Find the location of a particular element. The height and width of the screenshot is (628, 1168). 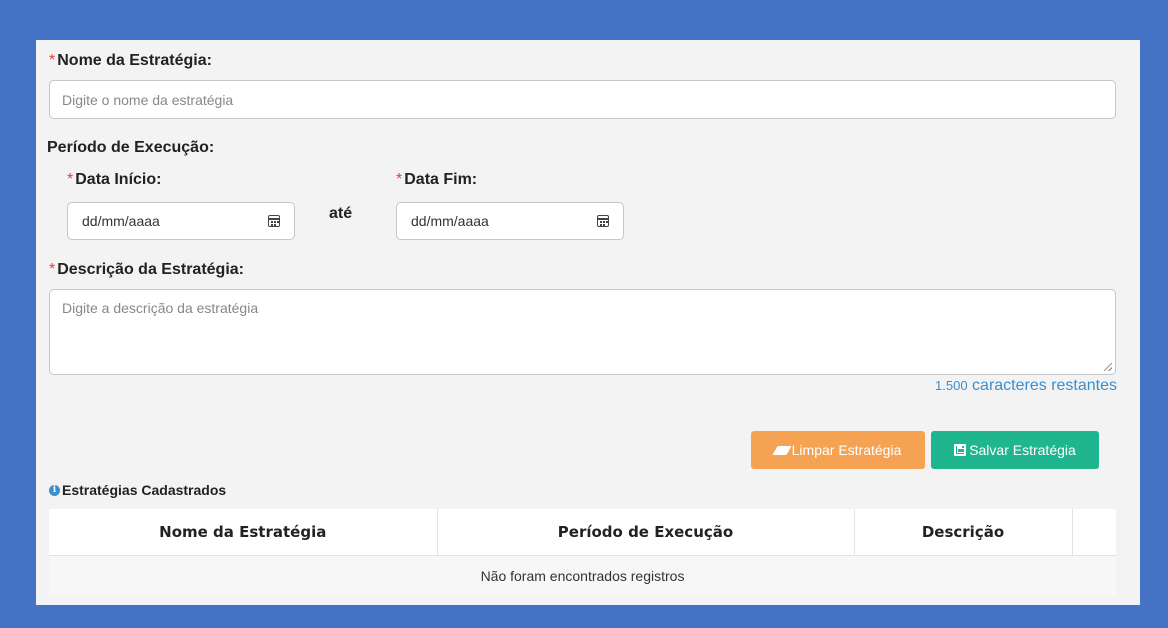

strategy-name-input: Digite o nome da estratégia is located at coordinates (582, 99).